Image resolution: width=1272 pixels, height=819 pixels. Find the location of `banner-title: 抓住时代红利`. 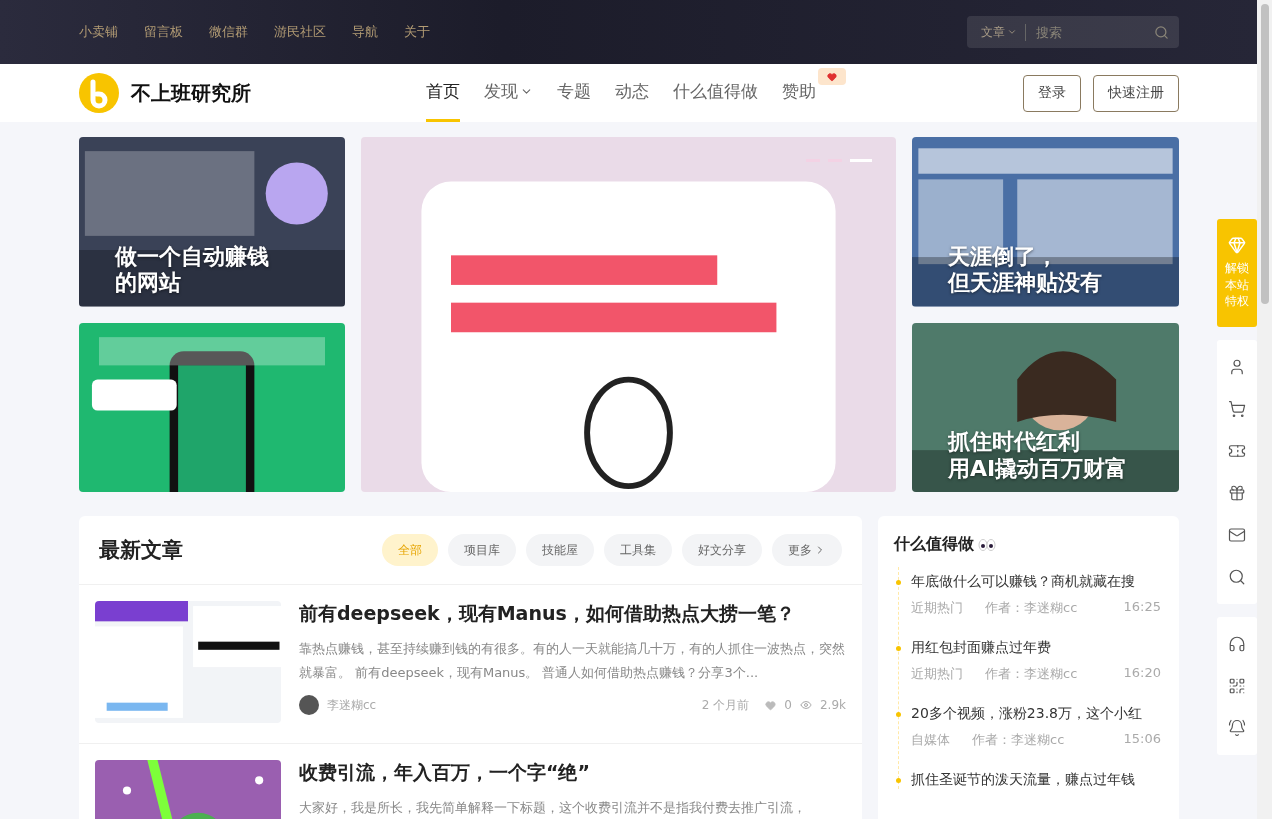

banner-title: 抓住时代红利 is located at coordinates (1038, 442).